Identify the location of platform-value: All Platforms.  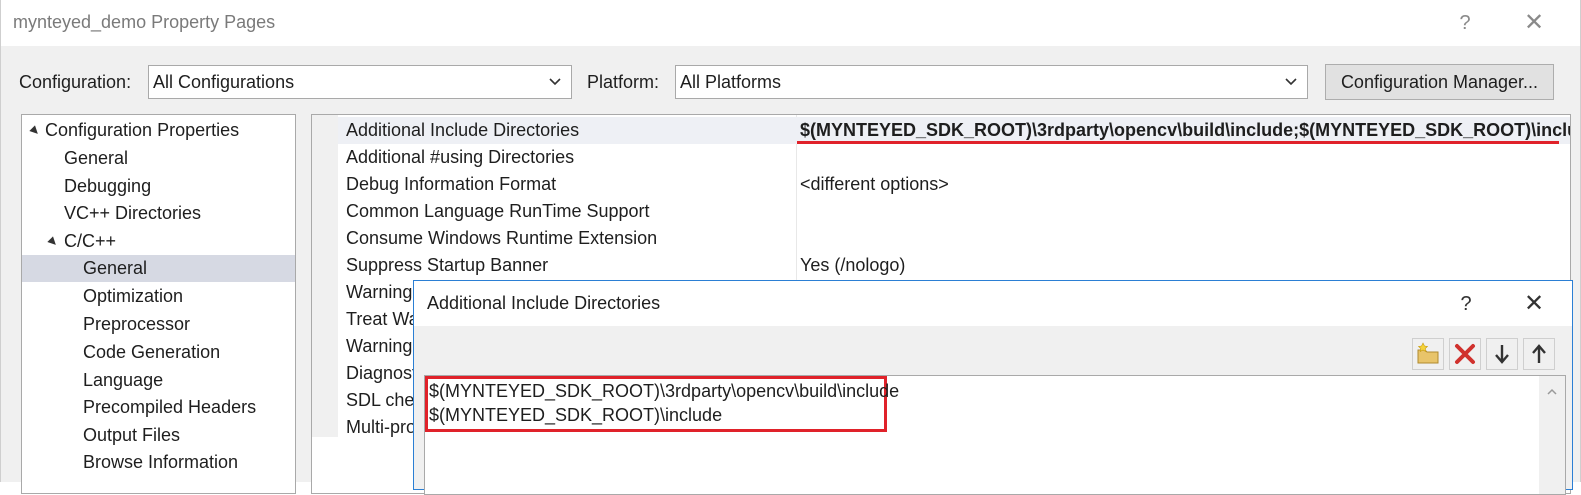
(731, 82).